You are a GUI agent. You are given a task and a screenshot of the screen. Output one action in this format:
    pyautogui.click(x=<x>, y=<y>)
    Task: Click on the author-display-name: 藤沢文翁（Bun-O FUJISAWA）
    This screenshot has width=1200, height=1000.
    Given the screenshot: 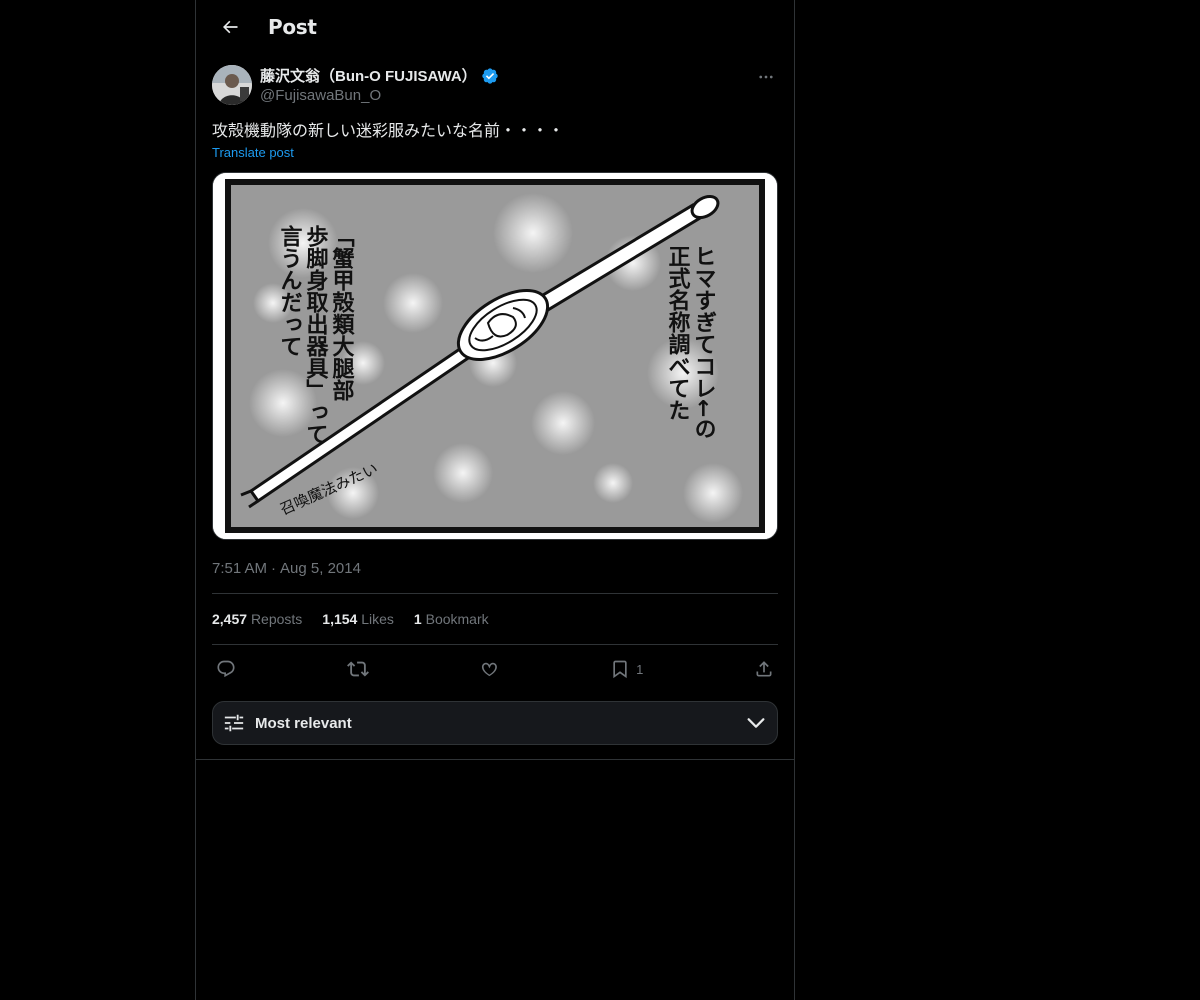 What is the action you would take?
    pyautogui.click(x=368, y=75)
    